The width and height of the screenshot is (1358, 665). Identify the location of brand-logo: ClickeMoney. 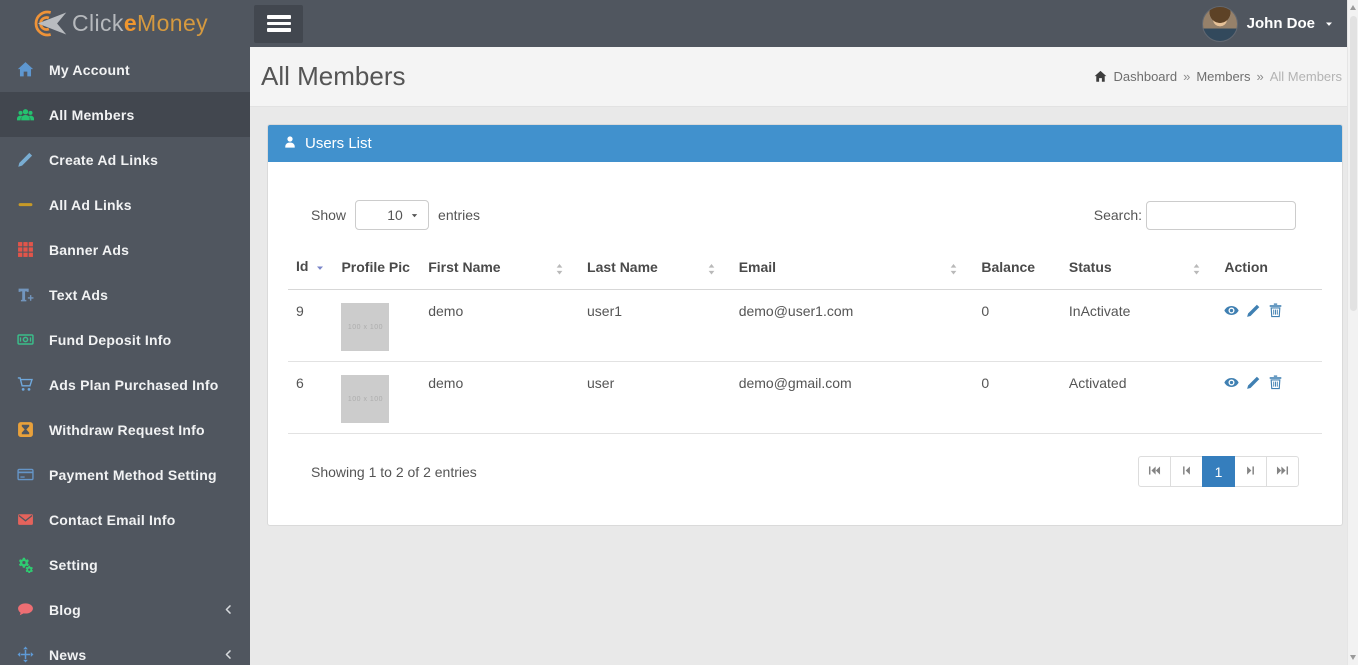
(125, 23).